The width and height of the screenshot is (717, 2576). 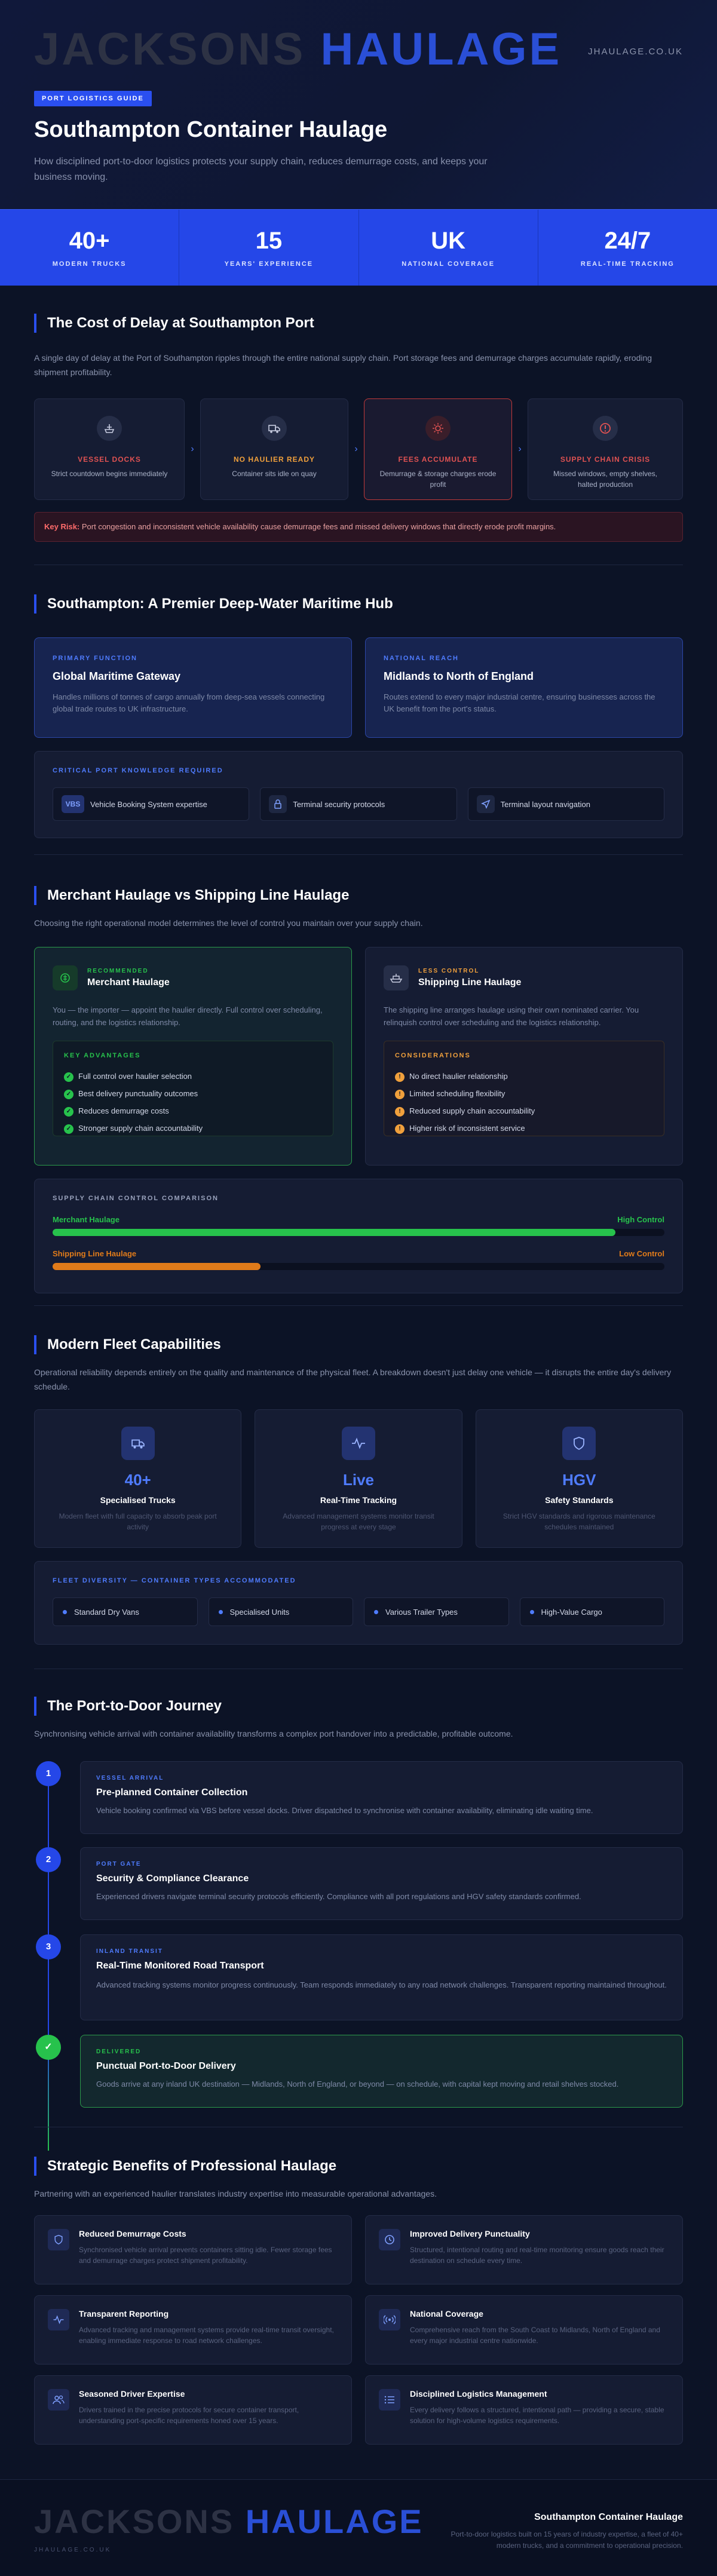 What do you see at coordinates (579, 1500) in the screenshot?
I see `fleet-title: Safety Standards` at bounding box center [579, 1500].